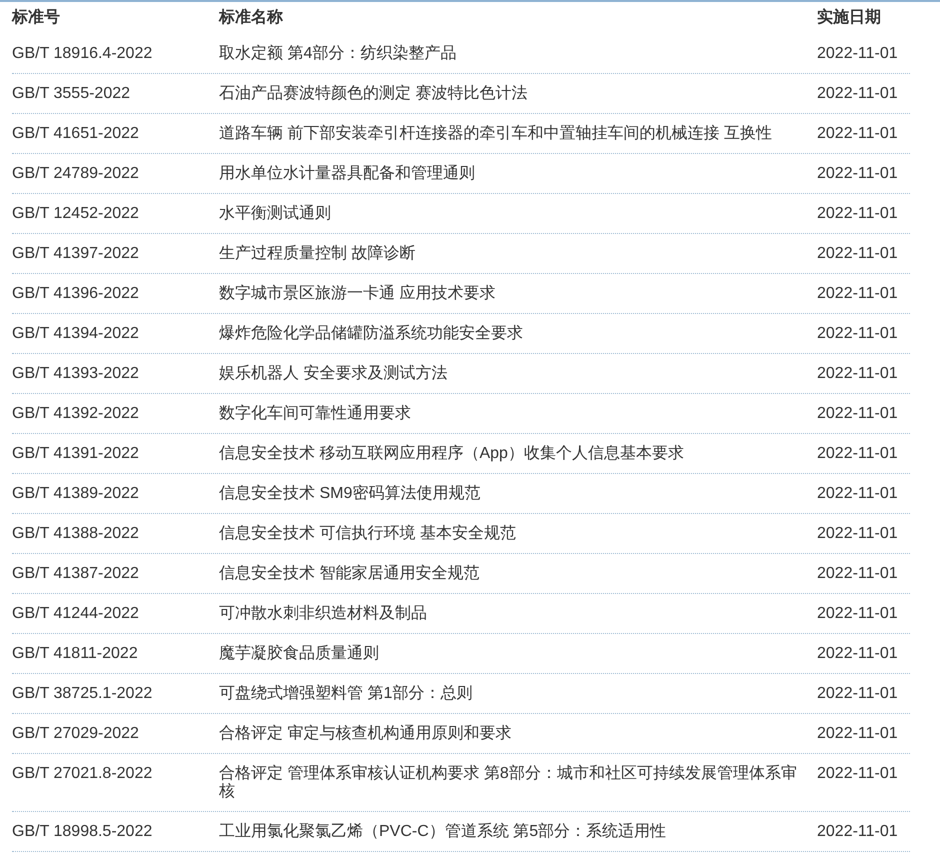  I want to click on table-cell-text: GB/T 41392-2022, so click(76, 414).